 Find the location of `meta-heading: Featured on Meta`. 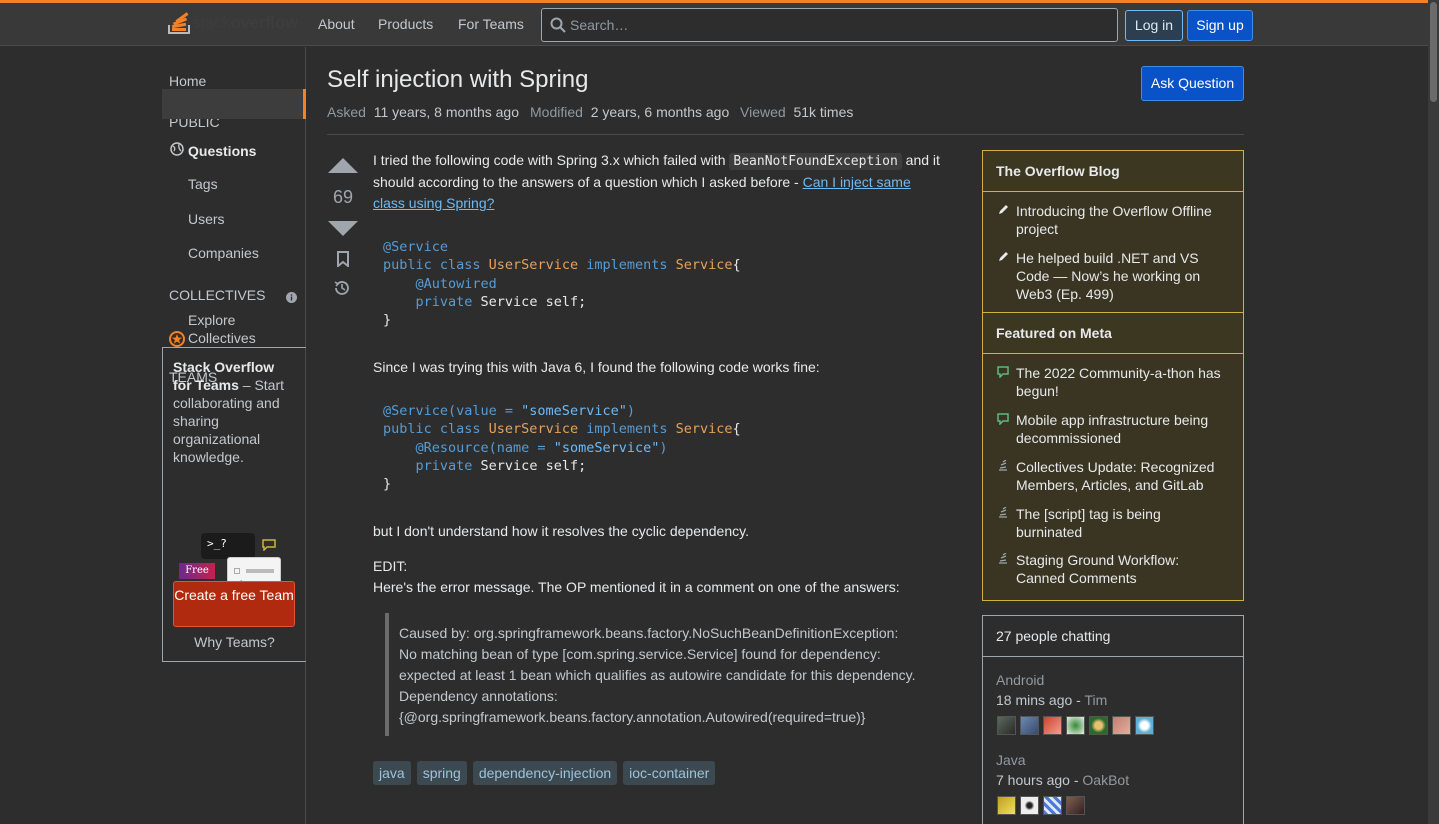

meta-heading: Featured on Meta is located at coordinates (1113, 333).